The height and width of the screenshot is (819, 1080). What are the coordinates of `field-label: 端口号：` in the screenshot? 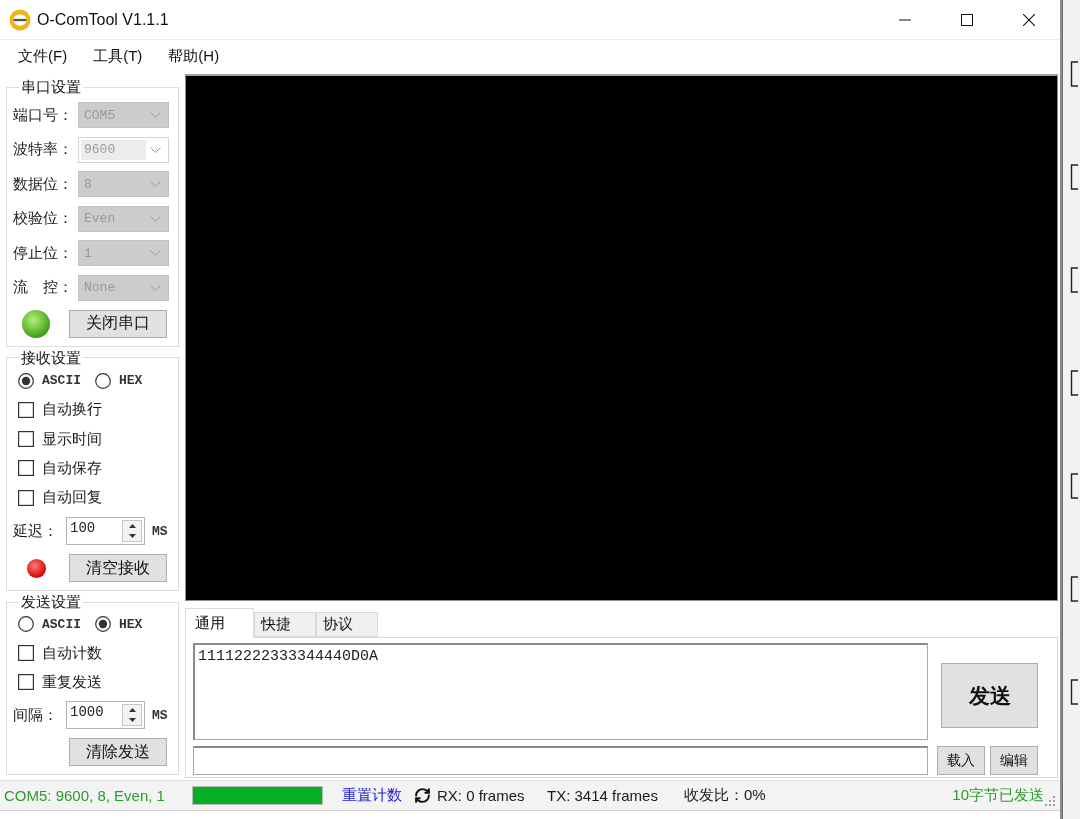 It's located at (43, 115).